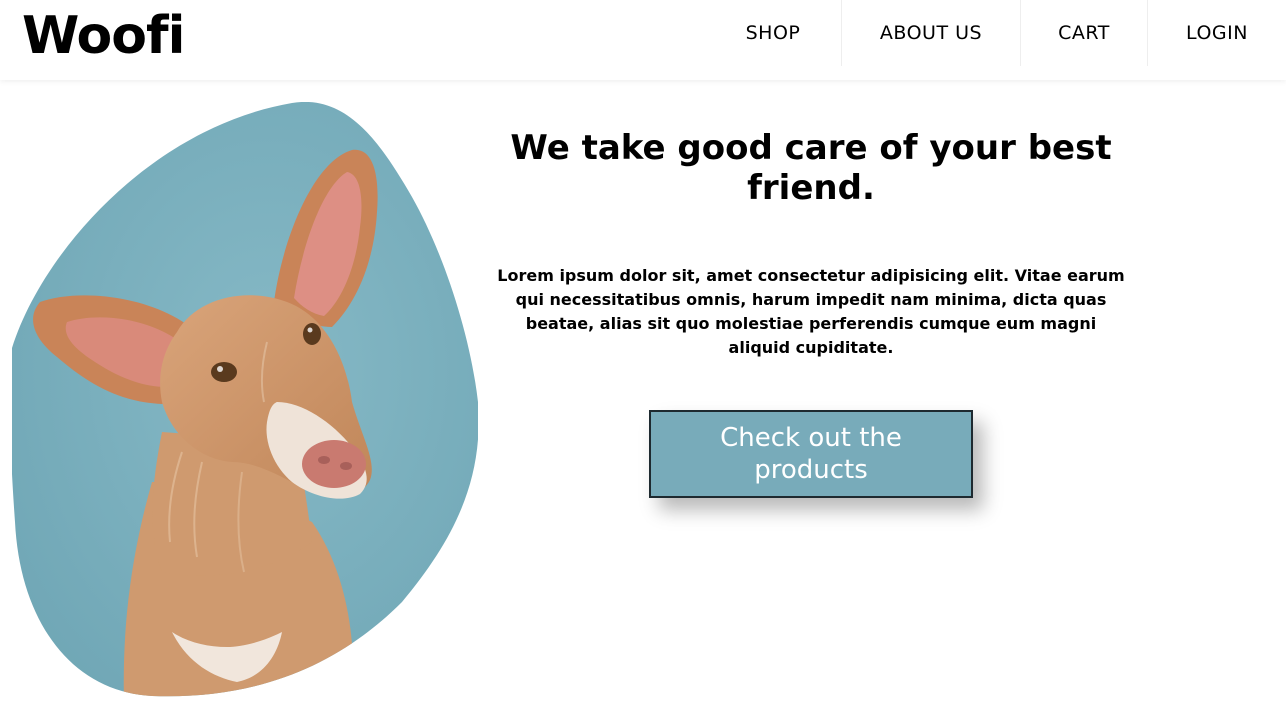  What do you see at coordinates (1083, 33) in the screenshot?
I see `nav-link-cart: CART` at bounding box center [1083, 33].